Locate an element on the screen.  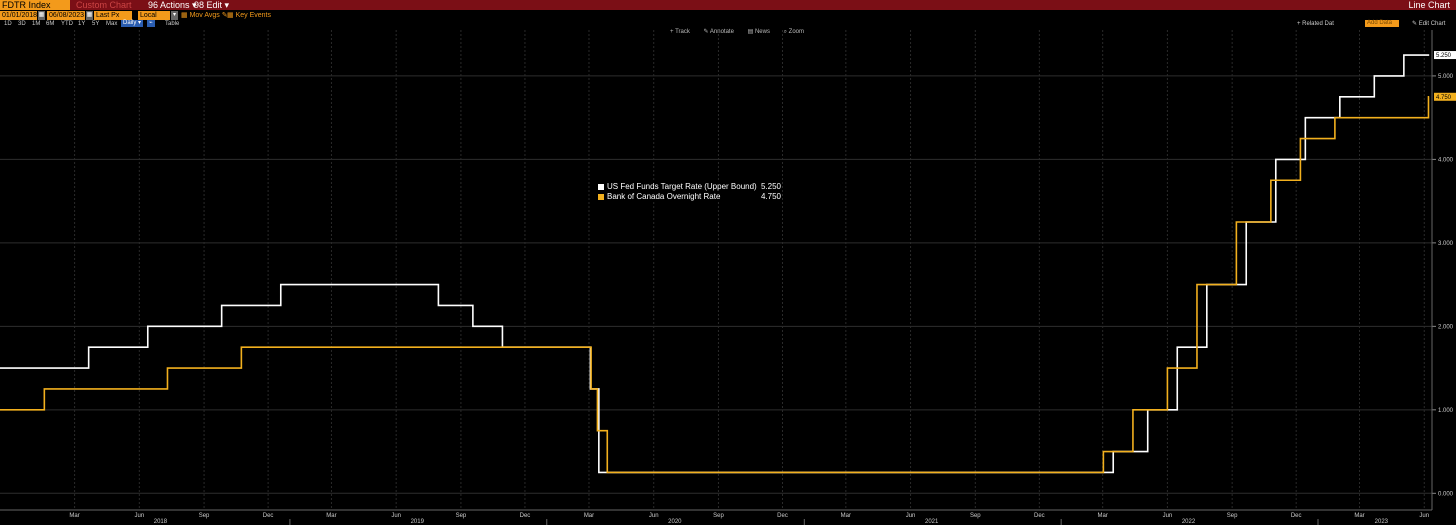
legend-value-fed: 5.250 is located at coordinates (770, 186).